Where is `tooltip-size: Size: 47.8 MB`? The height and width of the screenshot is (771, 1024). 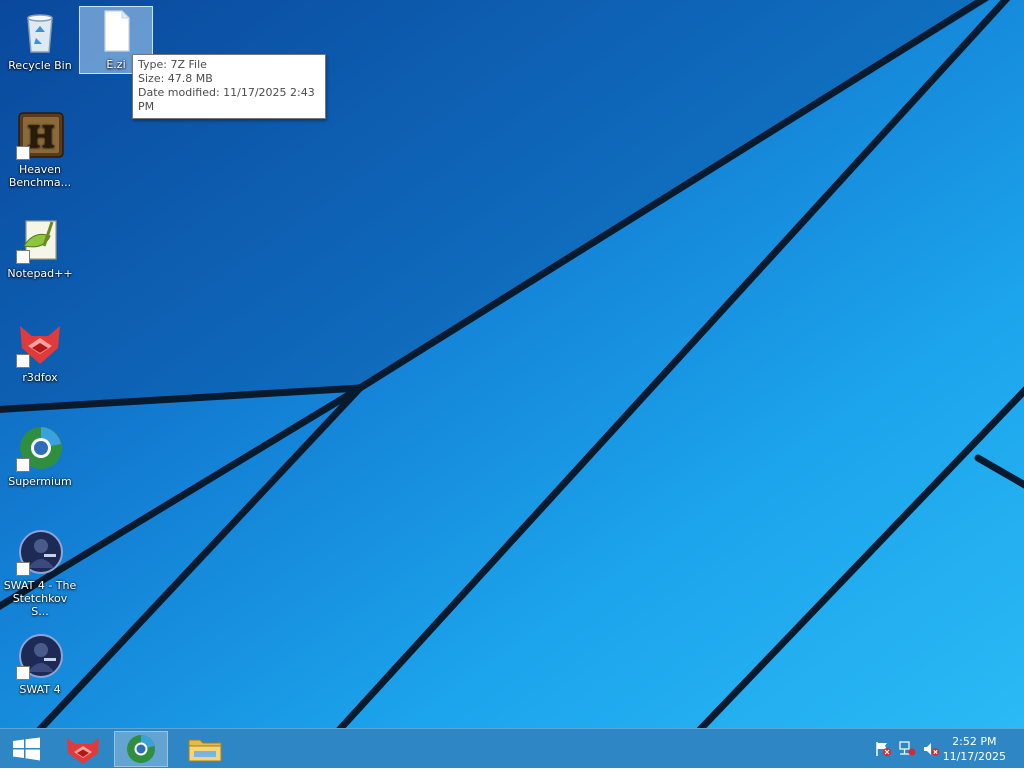
tooltip-size: Size: 47.8 MB is located at coordinates (175, 78).